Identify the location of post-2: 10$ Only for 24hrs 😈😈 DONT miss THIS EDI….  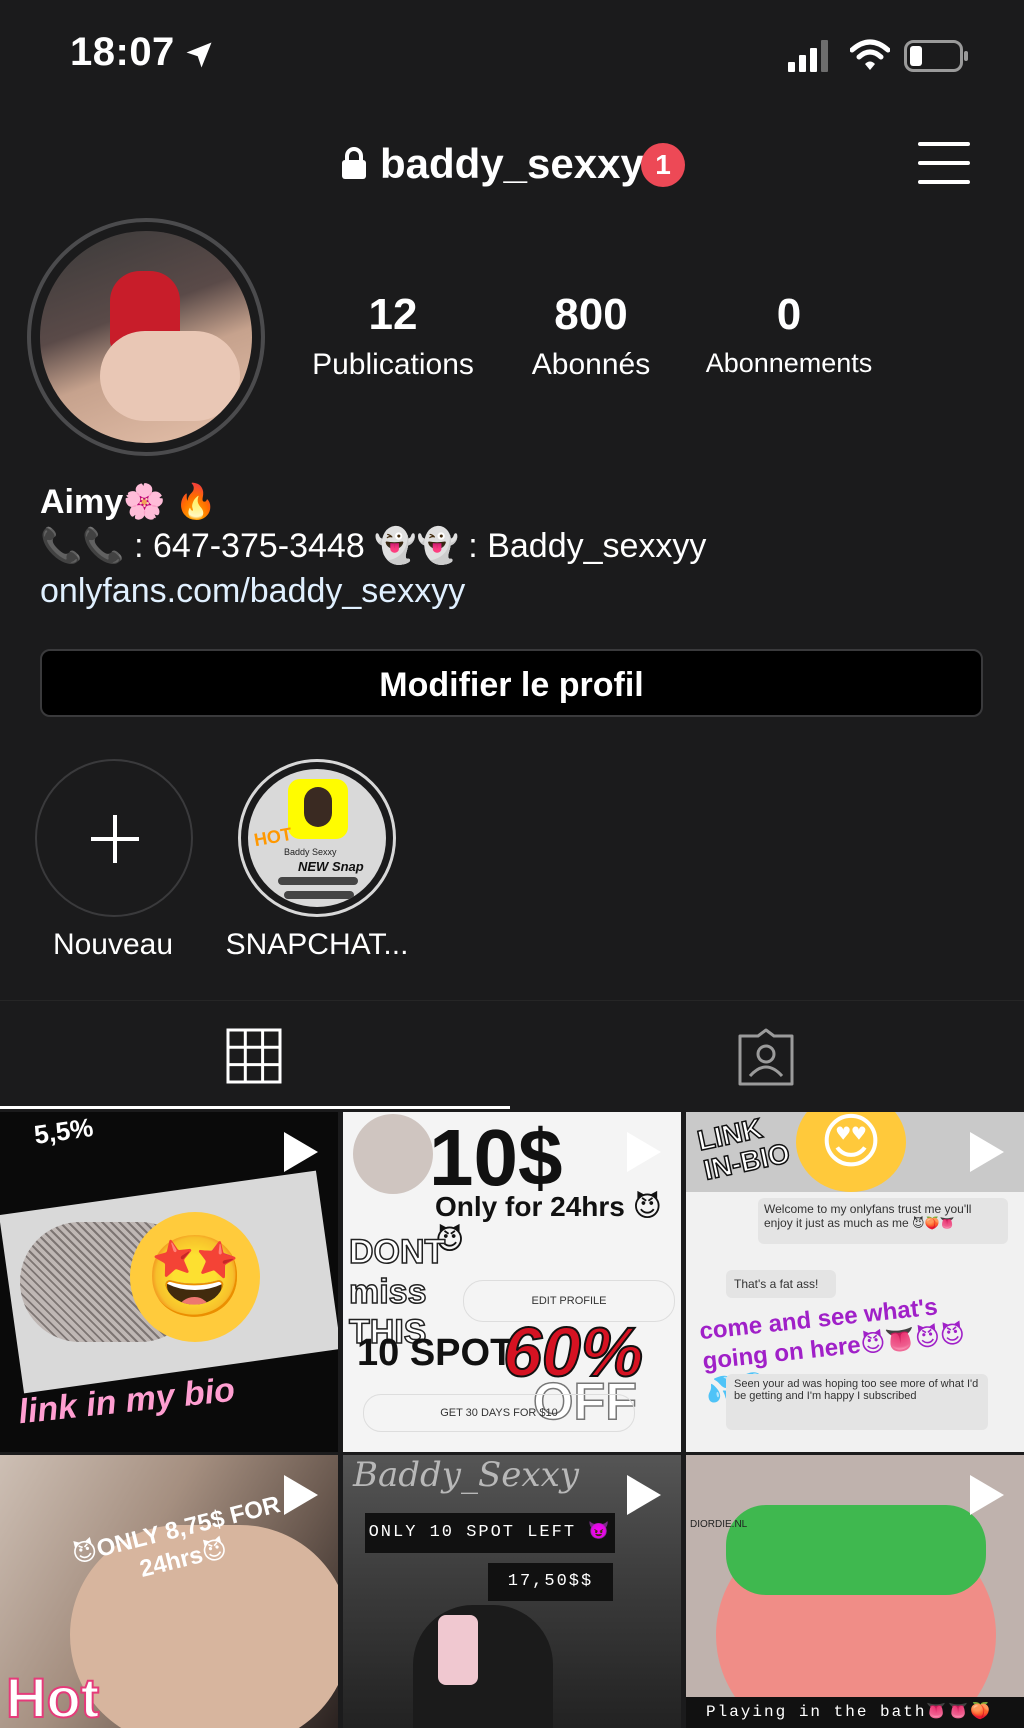
(512, 1282).